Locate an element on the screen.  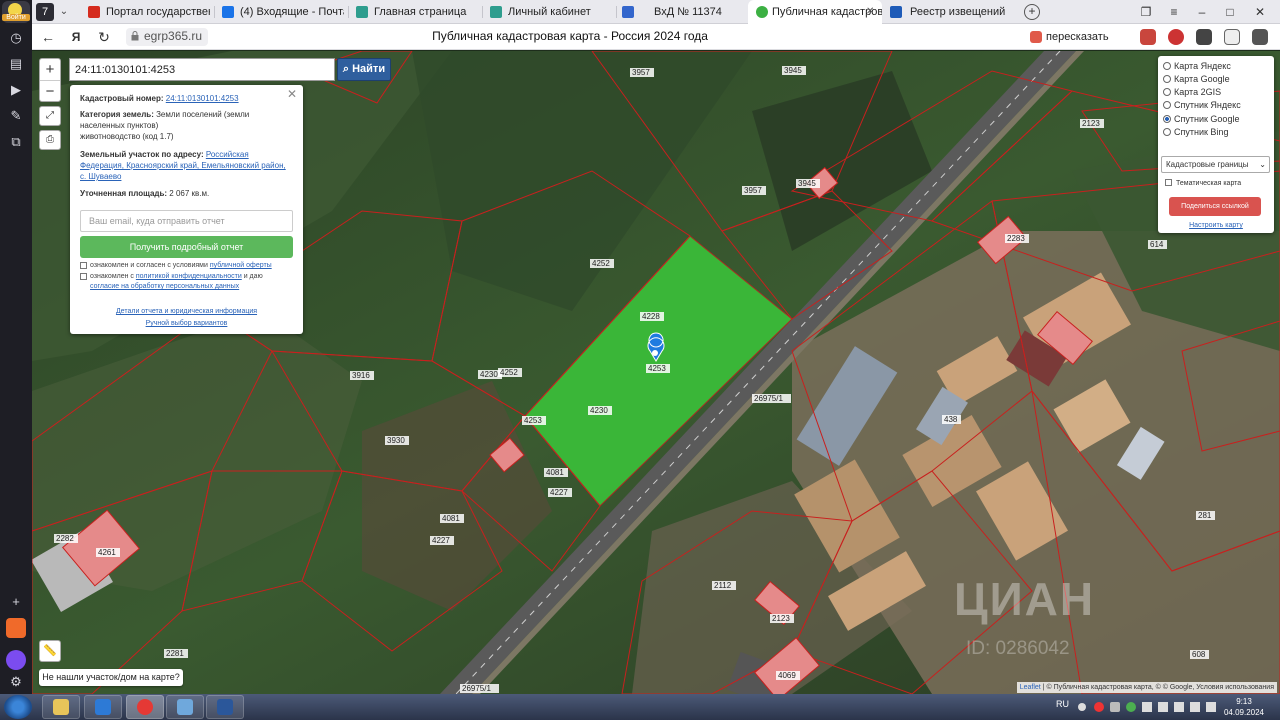
layer-bing-satellite: Спутник Bing is located at coordinates (1195, 132).